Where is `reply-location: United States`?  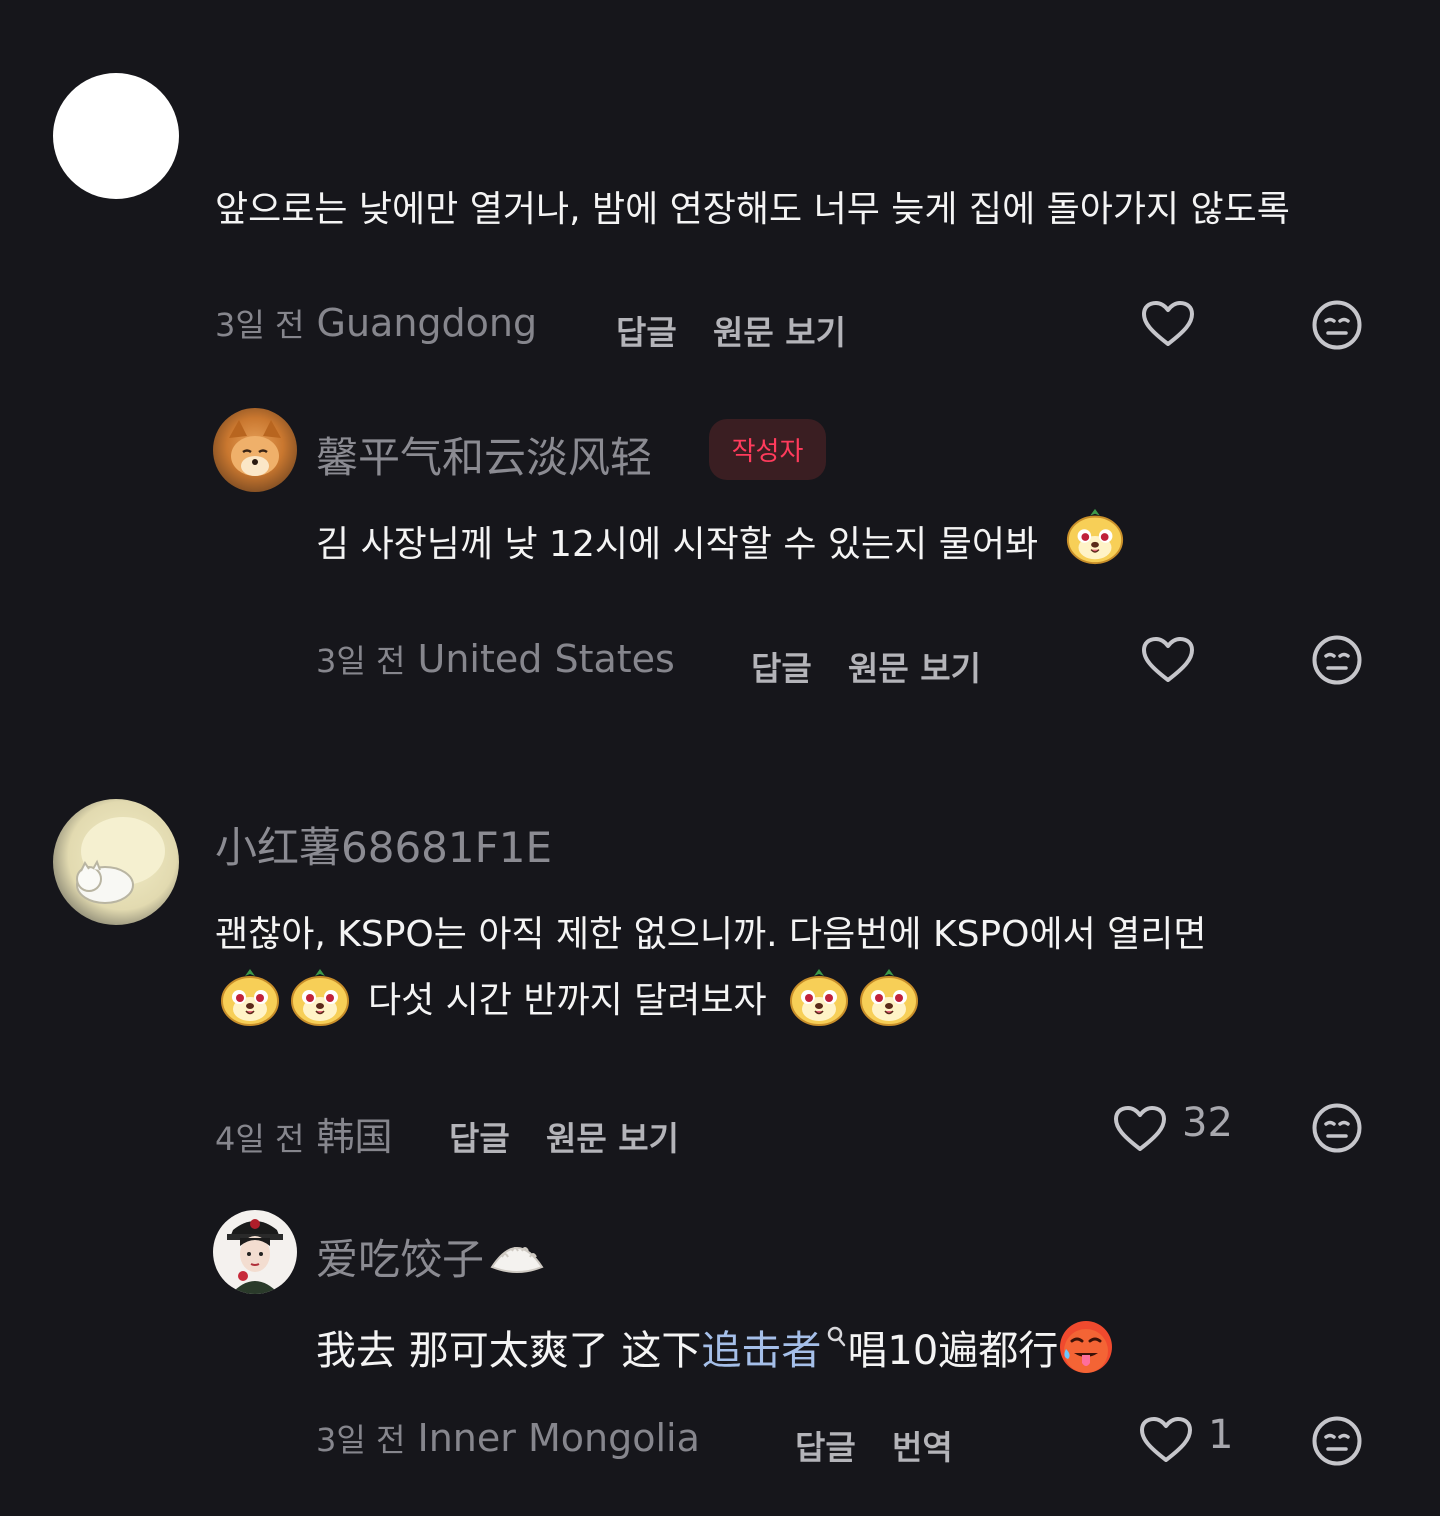
reply-location: United States is located at coordinates (546, 659).